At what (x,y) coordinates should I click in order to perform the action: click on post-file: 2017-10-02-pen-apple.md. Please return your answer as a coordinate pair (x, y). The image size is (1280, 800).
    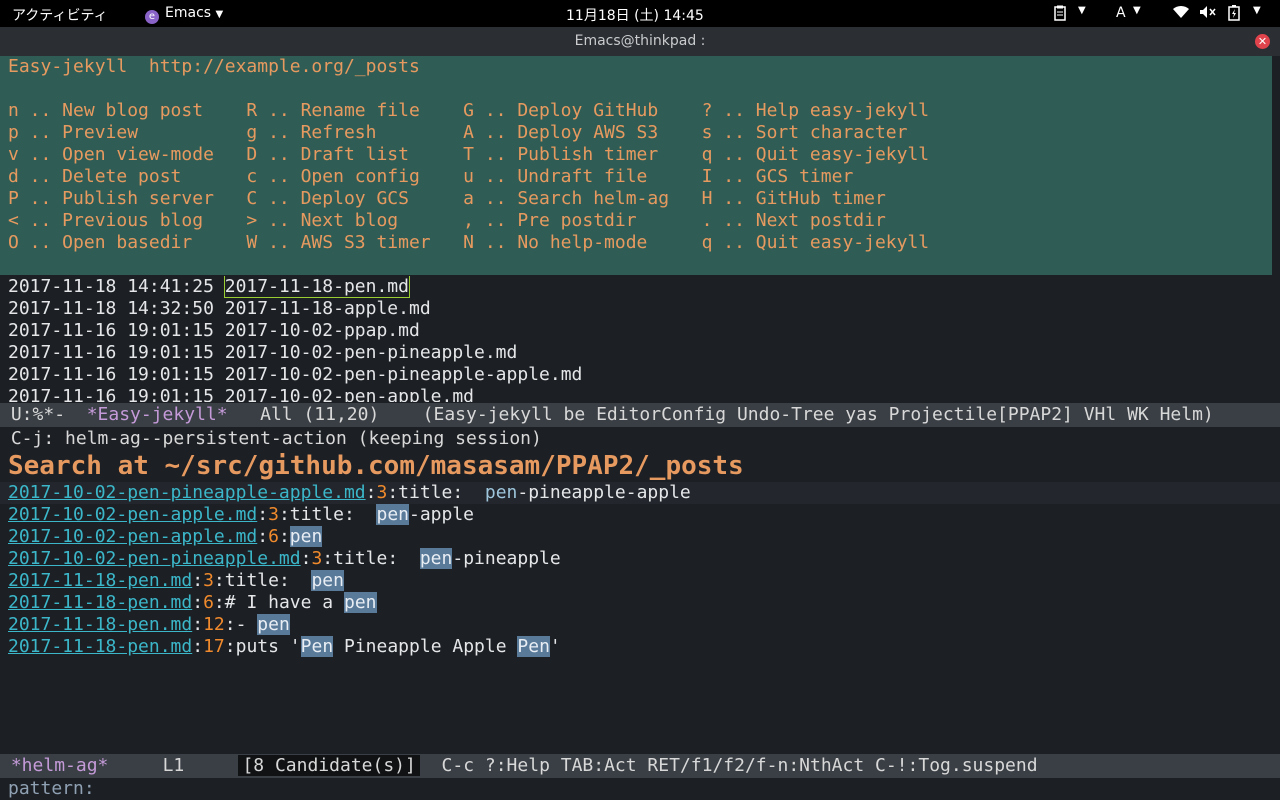
    Looking at the image, I should click on (349, 394).